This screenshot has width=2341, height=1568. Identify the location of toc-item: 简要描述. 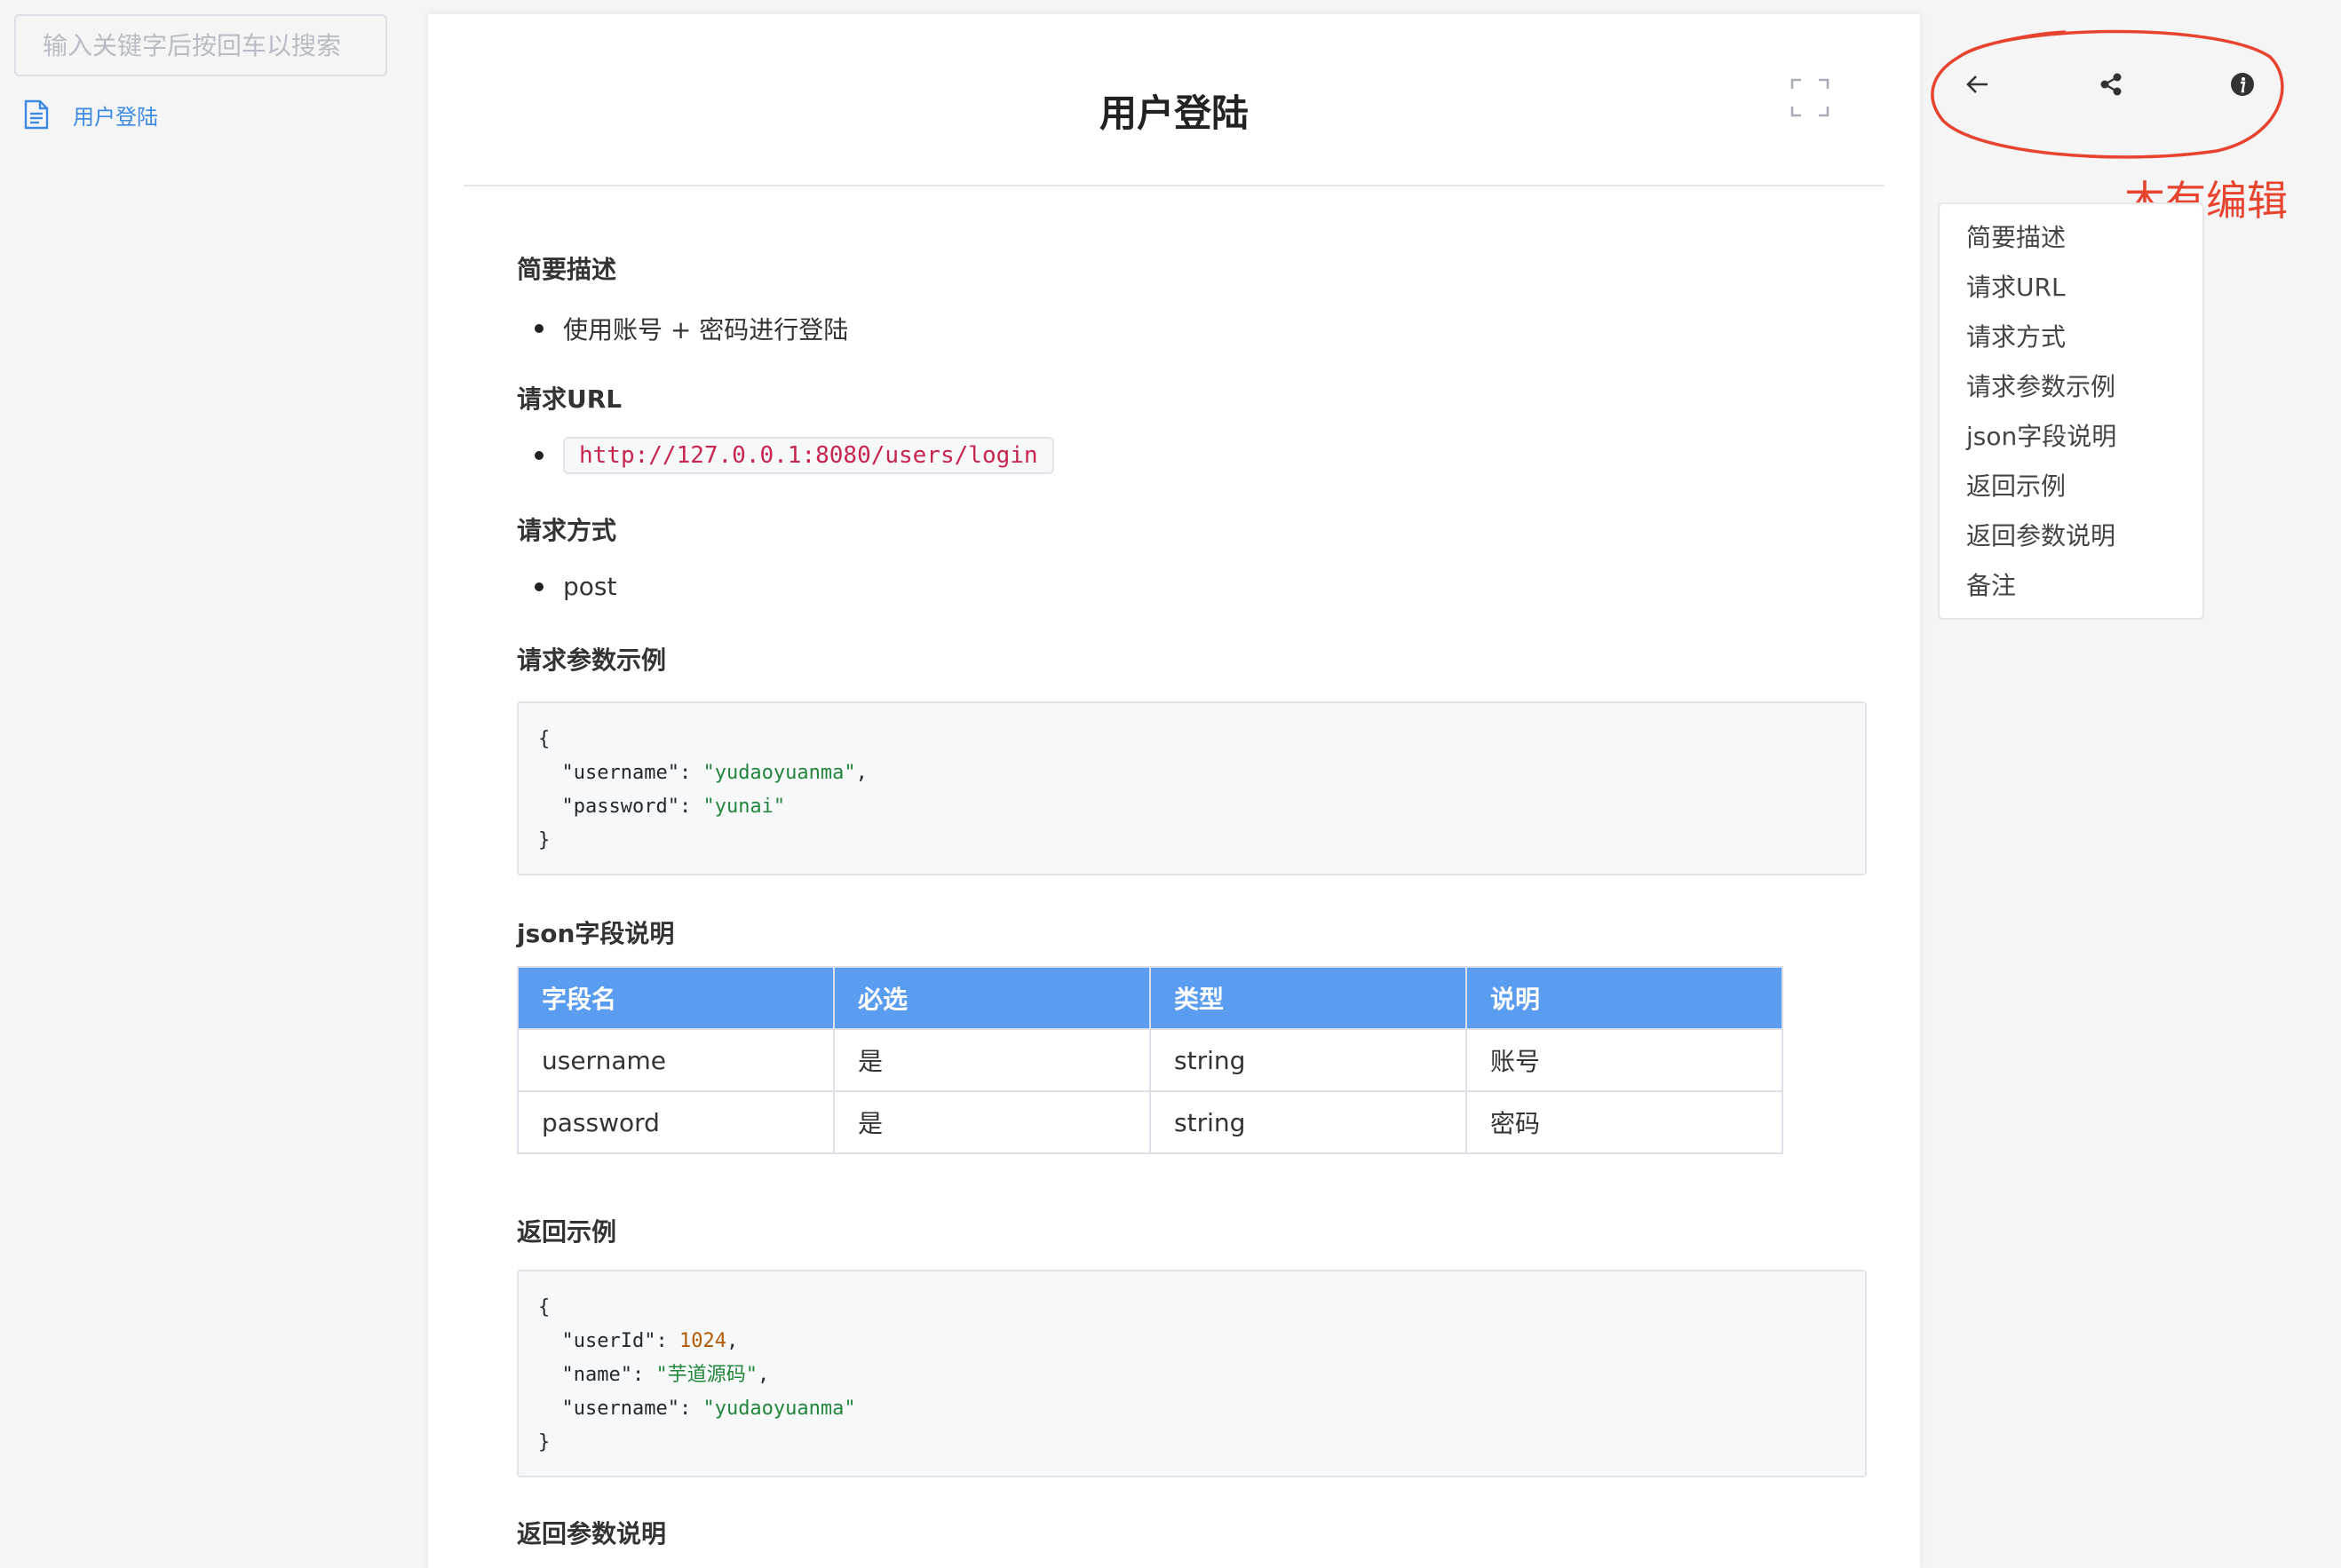
(2071, 238).